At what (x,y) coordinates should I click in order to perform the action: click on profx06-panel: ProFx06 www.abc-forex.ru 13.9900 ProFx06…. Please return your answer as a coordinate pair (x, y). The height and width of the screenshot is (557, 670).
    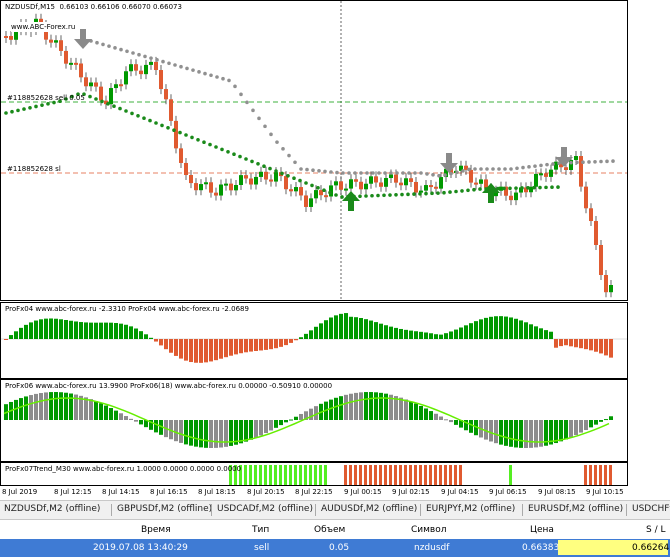
    Looking at the image, I should click on (314, 420).